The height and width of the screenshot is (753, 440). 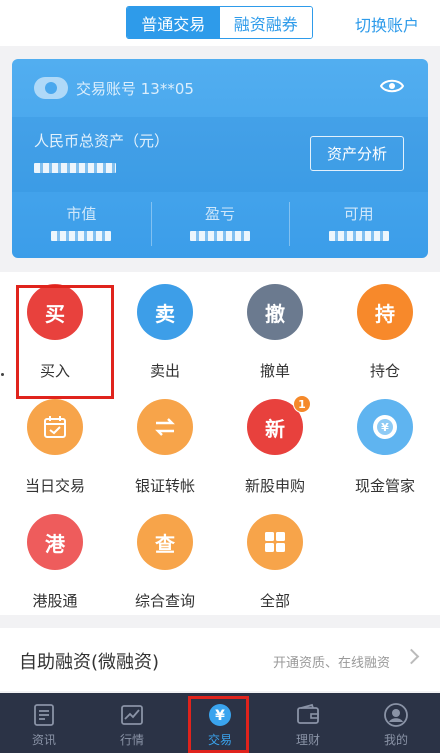 I want to click on func-label: 综合查询, so click(x=164, y=601).